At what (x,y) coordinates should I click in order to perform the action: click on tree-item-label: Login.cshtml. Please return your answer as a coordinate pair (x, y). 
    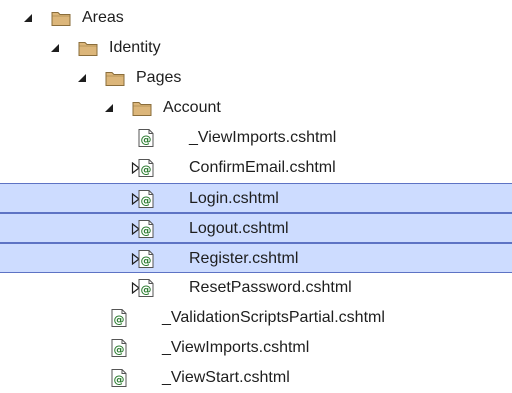
    Looking at the image, I should click on (234, 198).